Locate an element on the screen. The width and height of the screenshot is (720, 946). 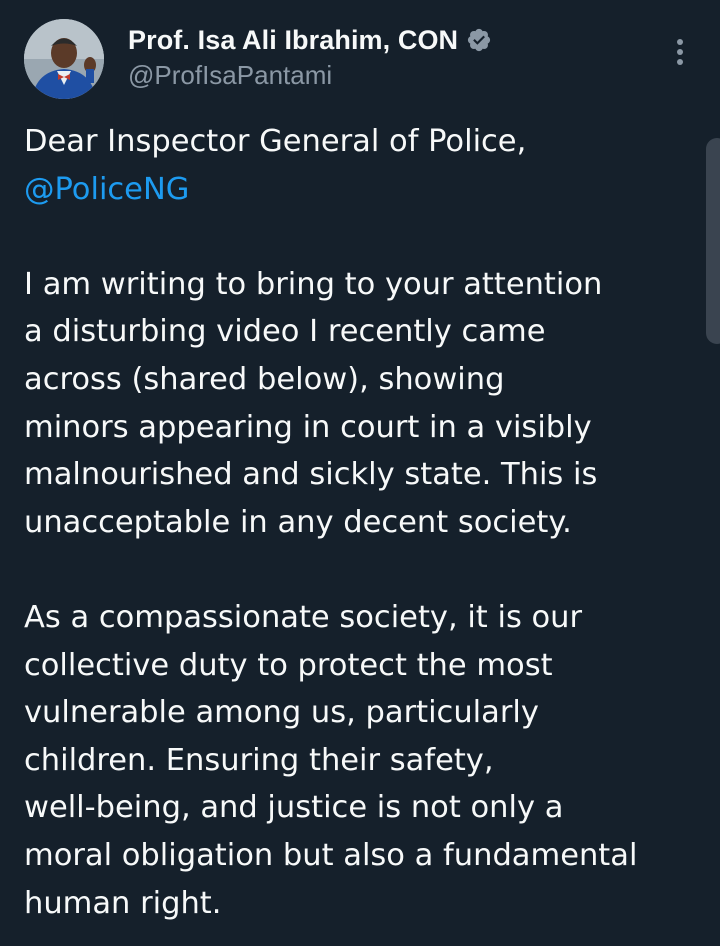
paragraph-2-line: collective duty to protect the most is located at coordinates (288, 665).